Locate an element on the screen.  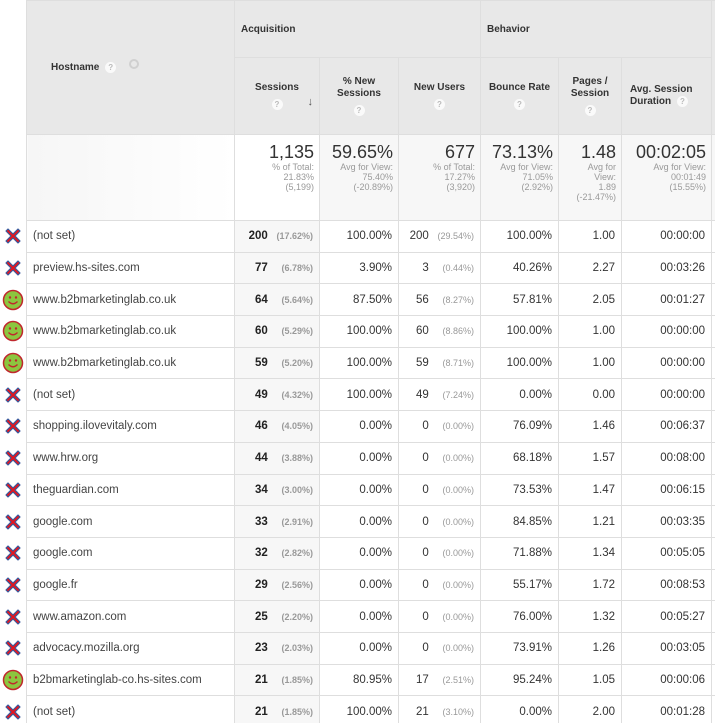
hostname-cell: theguardian.com is located at coordinates (130, 490).